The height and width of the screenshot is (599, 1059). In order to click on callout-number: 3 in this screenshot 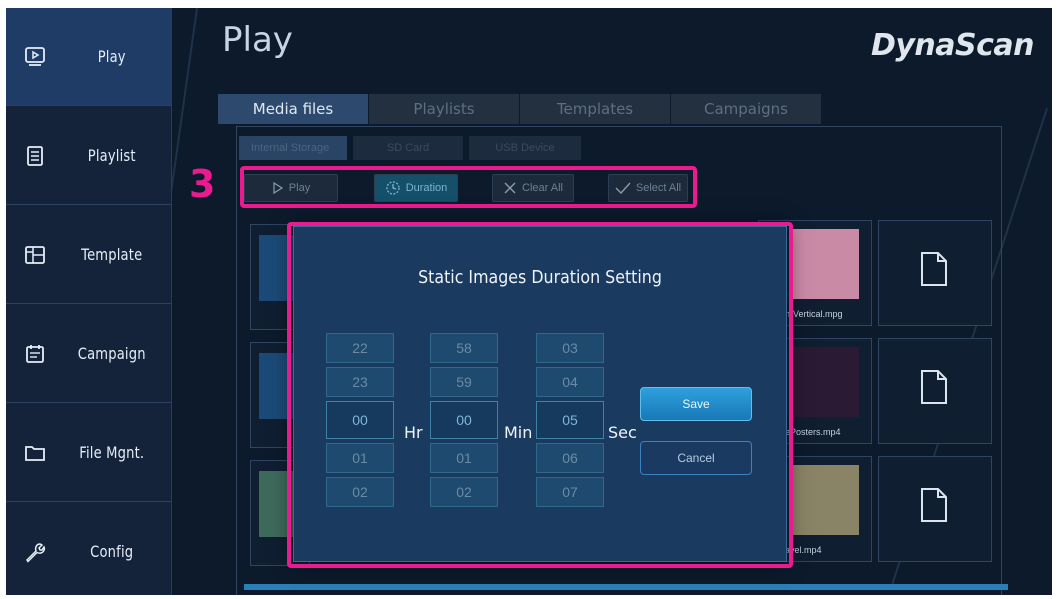, I will do `click(202, 184)`.